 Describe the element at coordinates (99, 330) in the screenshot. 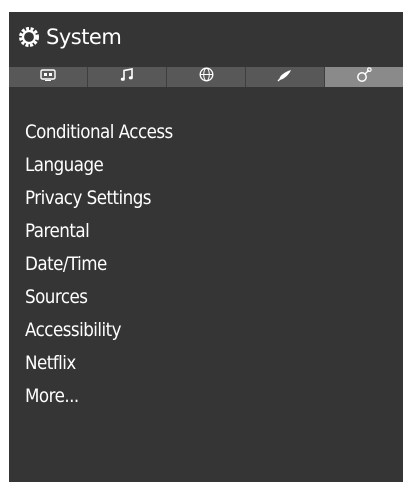

I see `menu-item-accessibility: Accessibility` at that location.